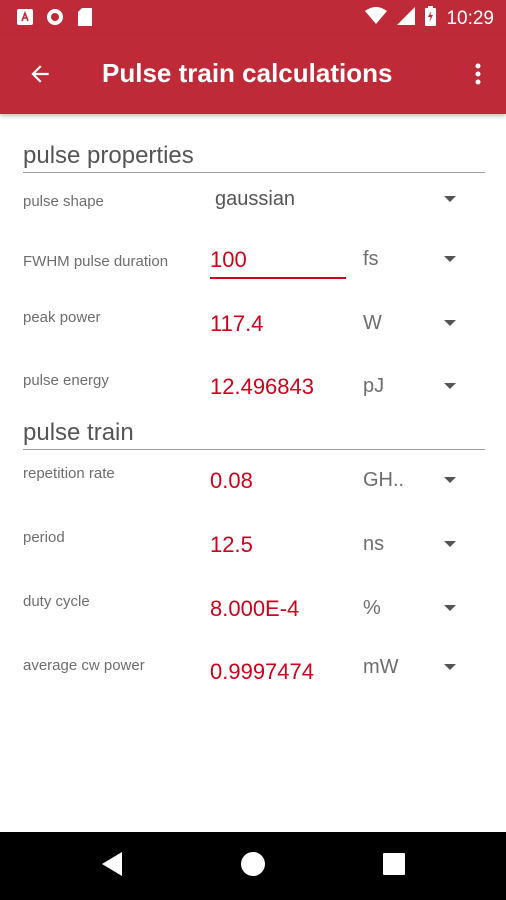 Image resolution: width=506 pixels, height=900 pixels. What do you see at coordinates (278, 278) in the screenshot?
I see `fwhm-input-underline` at bounding box center [278, 278].